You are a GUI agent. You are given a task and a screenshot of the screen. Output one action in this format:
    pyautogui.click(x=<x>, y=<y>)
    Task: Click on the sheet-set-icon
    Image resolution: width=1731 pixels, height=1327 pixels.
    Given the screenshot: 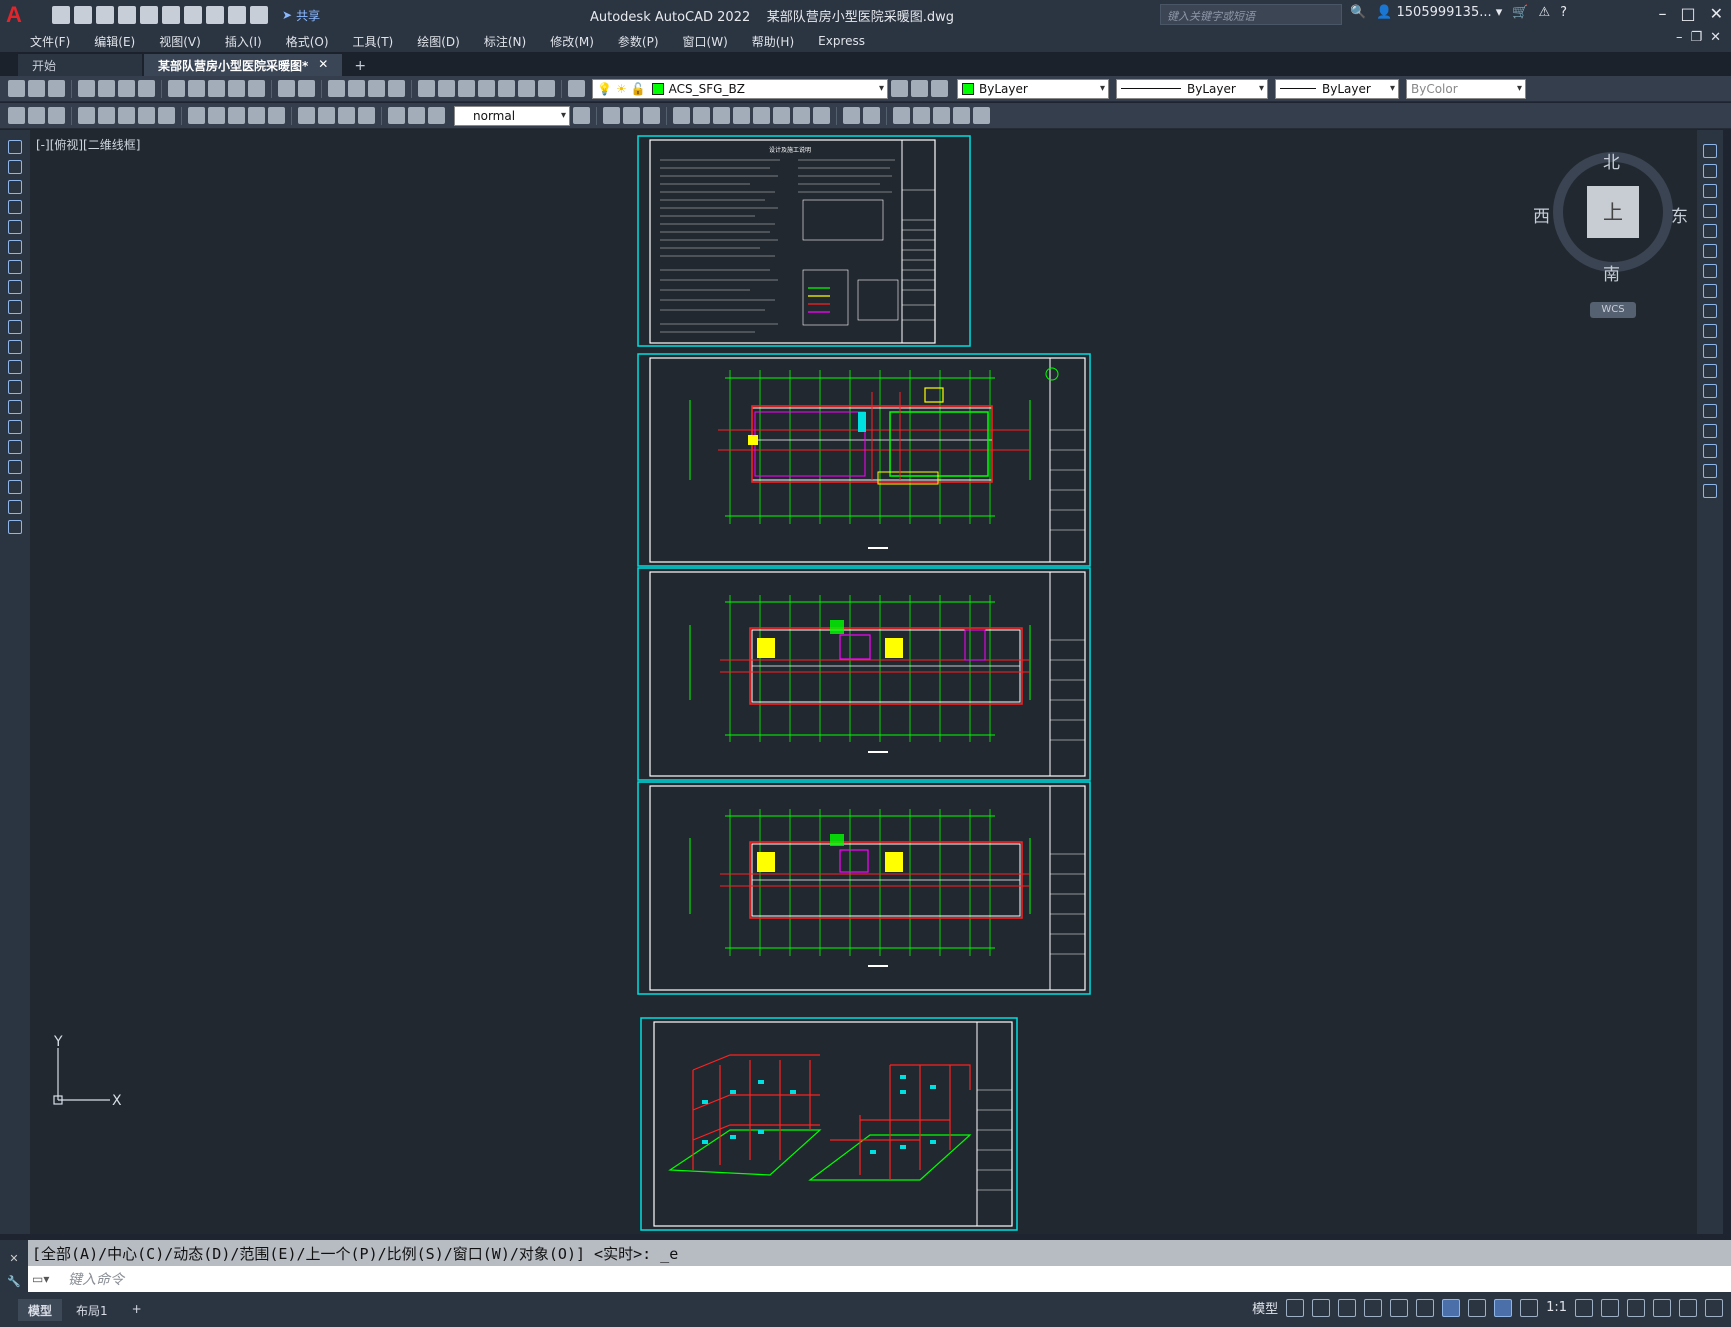 What is the action you would take?
    pyautogui.click(x=486, y=88)
    